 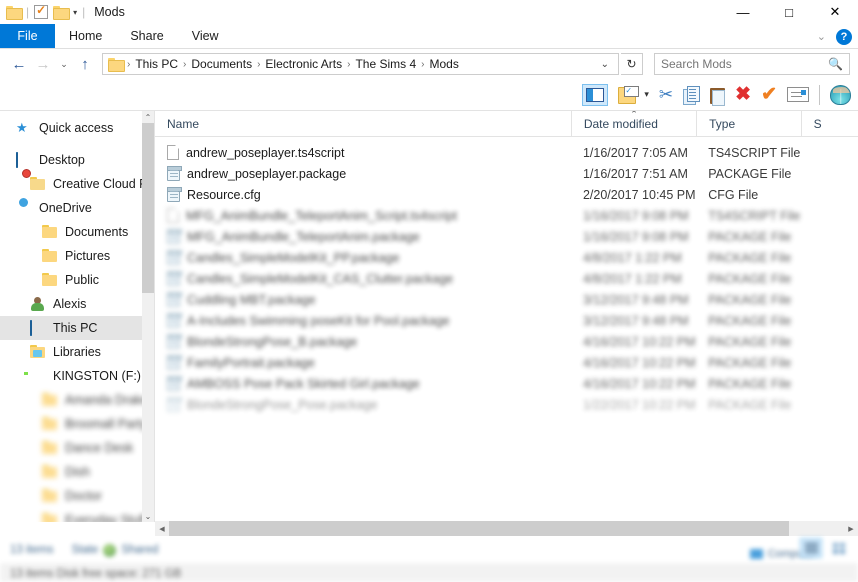 I want to click on scissors-icon: ✂, so click(x=666, y=94).